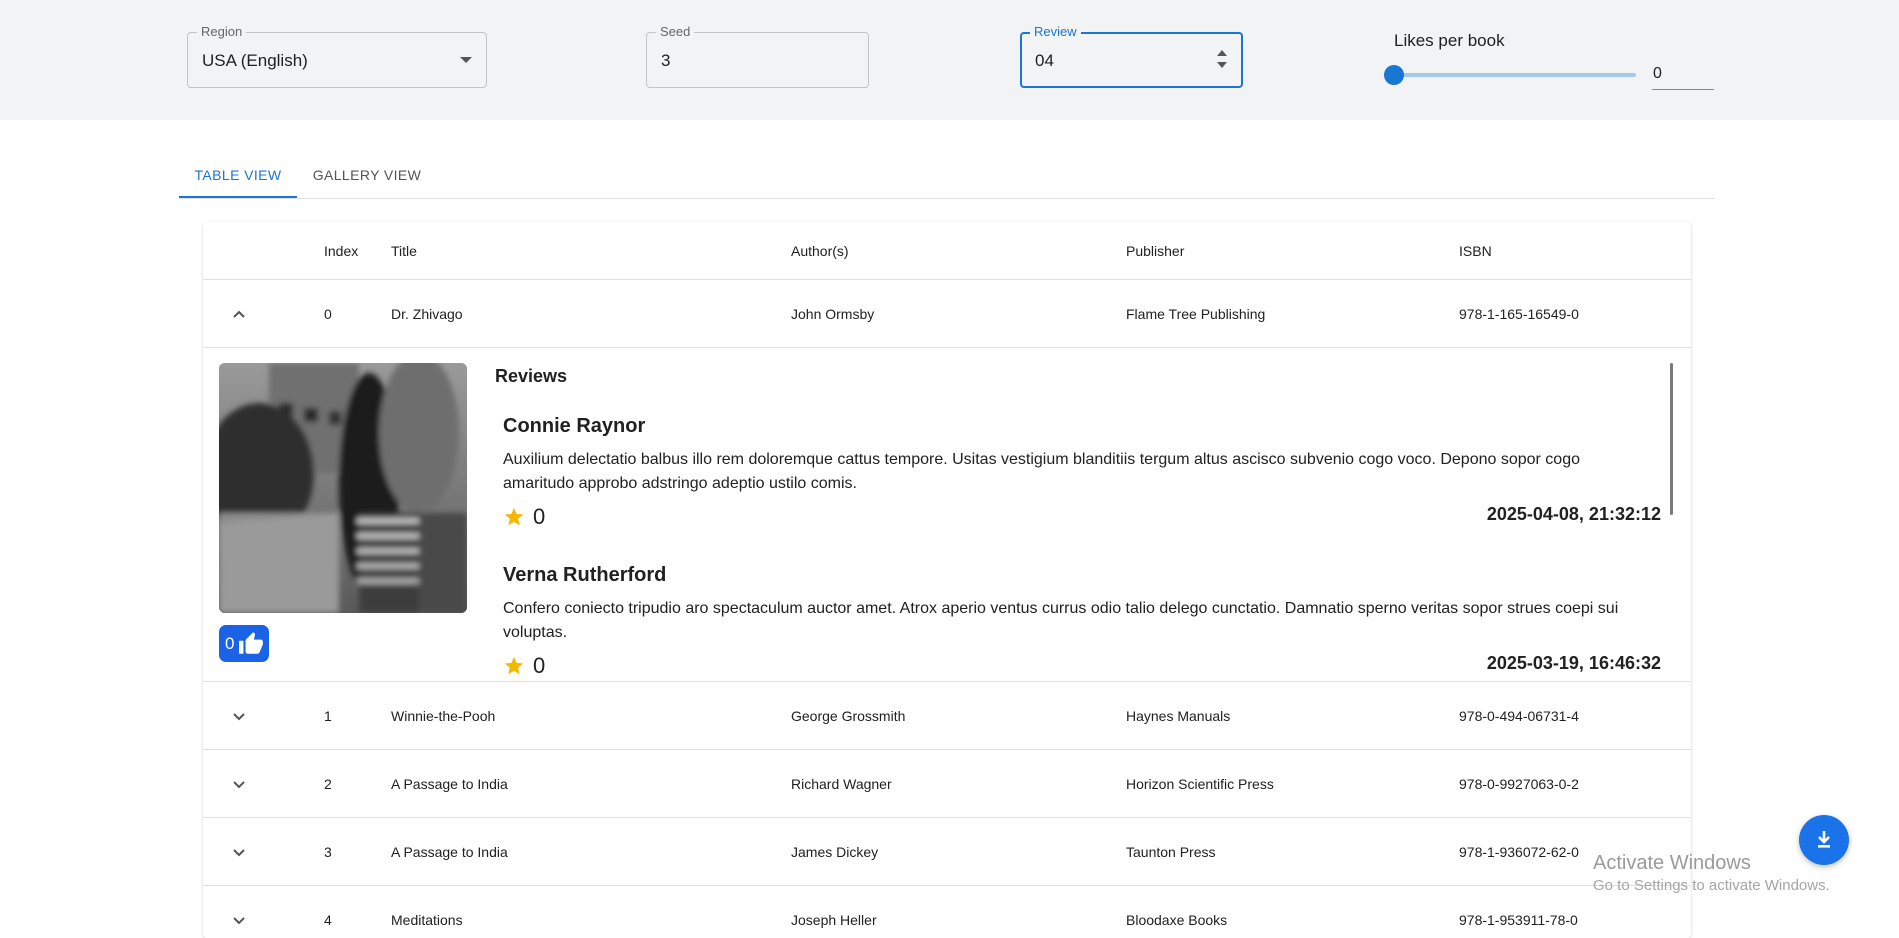  I want to click on dropdown-arrow-icon, so click(466, 60).